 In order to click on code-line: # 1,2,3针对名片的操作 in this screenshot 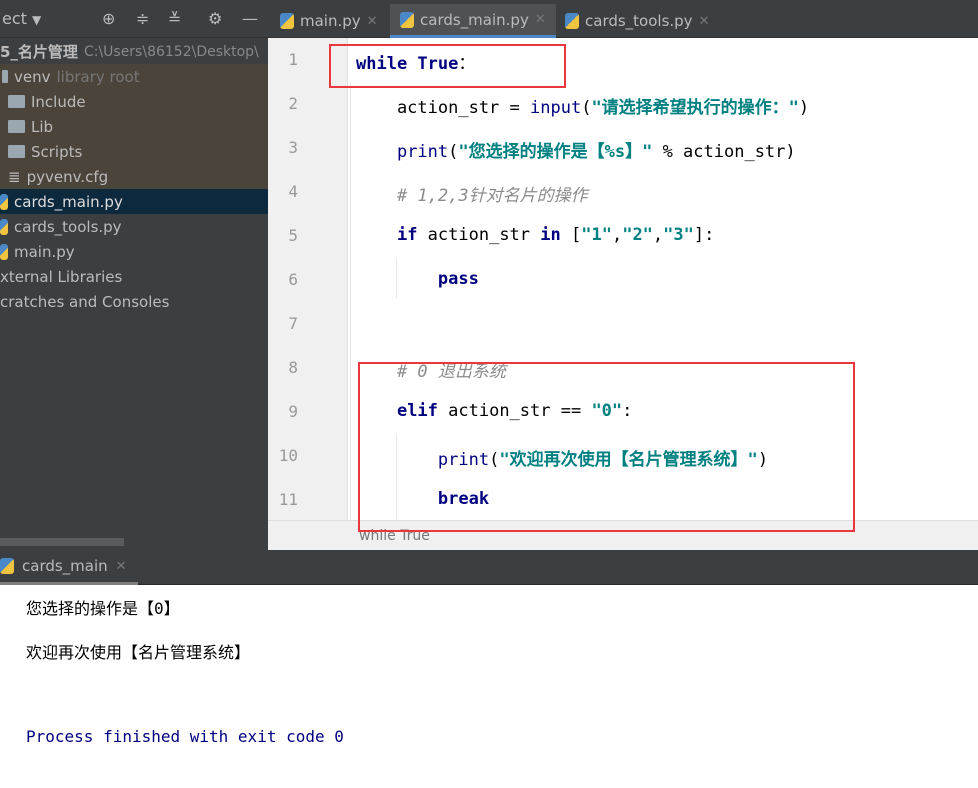, I will do `click(472, 193)`.